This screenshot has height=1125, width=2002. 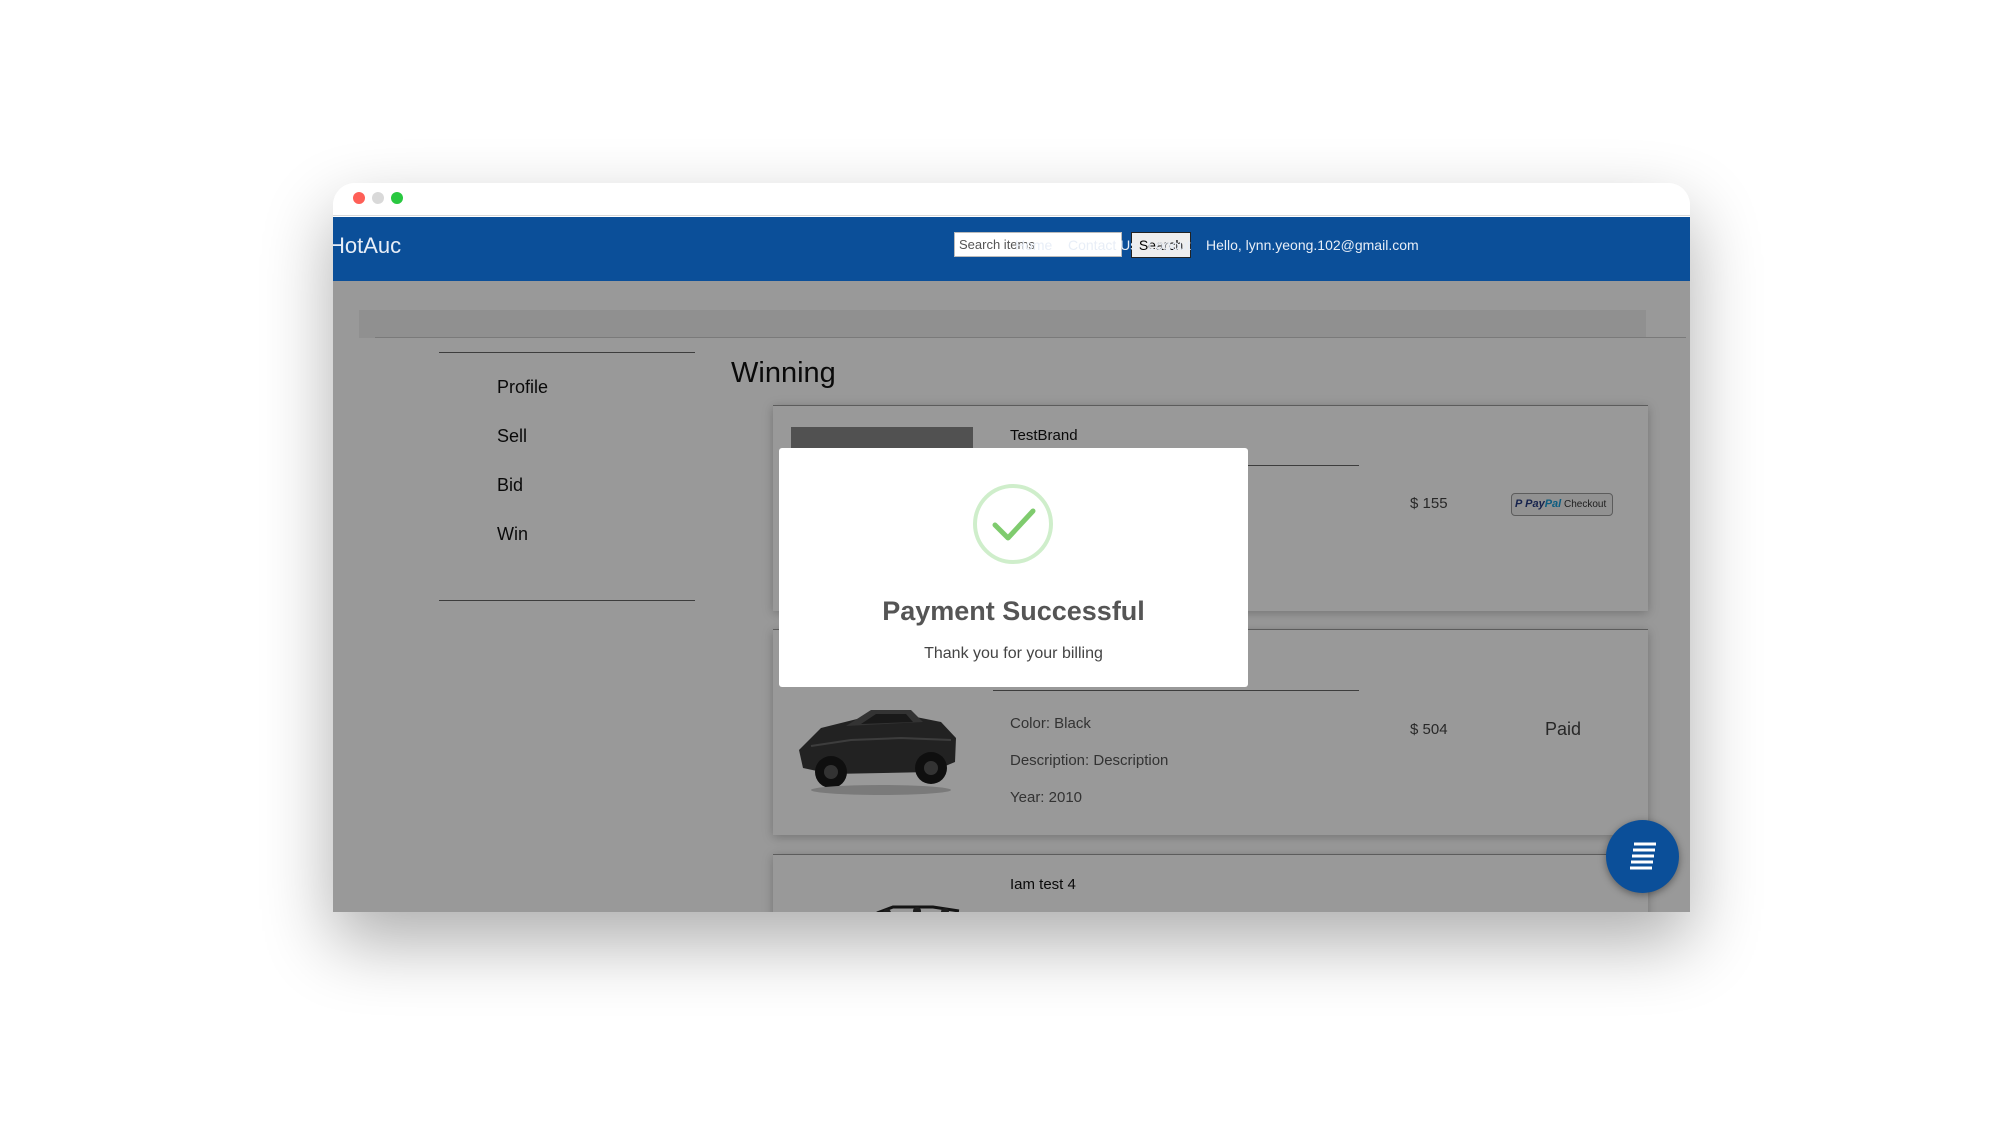 What do you see at coordinates (1102, 245) in the screenshot?
I see `nav-contact-link: Contact Us` at bounding box center [1102, 245].